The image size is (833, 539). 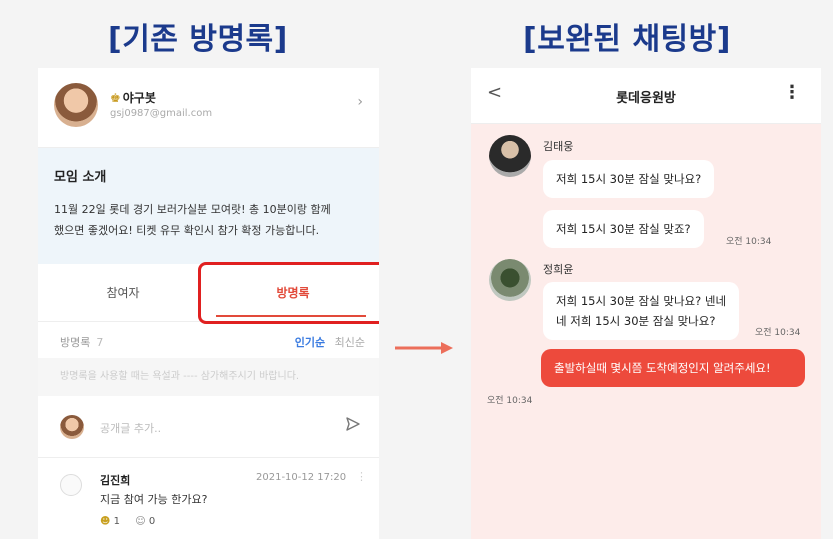 I want to click on guestbook-count: 7, so click(x=100, y=342).